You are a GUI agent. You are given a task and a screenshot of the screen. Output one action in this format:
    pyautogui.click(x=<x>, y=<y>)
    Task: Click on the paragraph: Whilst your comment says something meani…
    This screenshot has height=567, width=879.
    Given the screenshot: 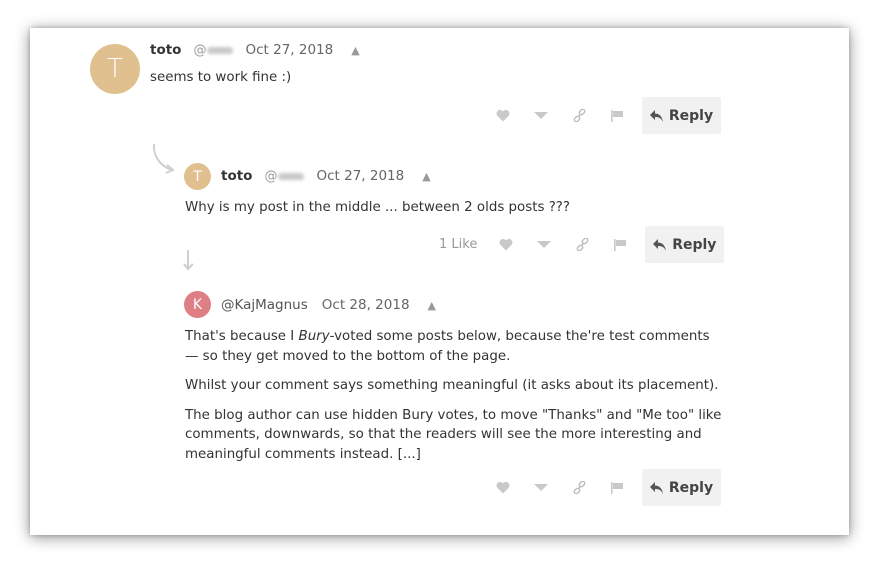 What is the action you would take?
    pyautogui.click(x=452, y=385)
    